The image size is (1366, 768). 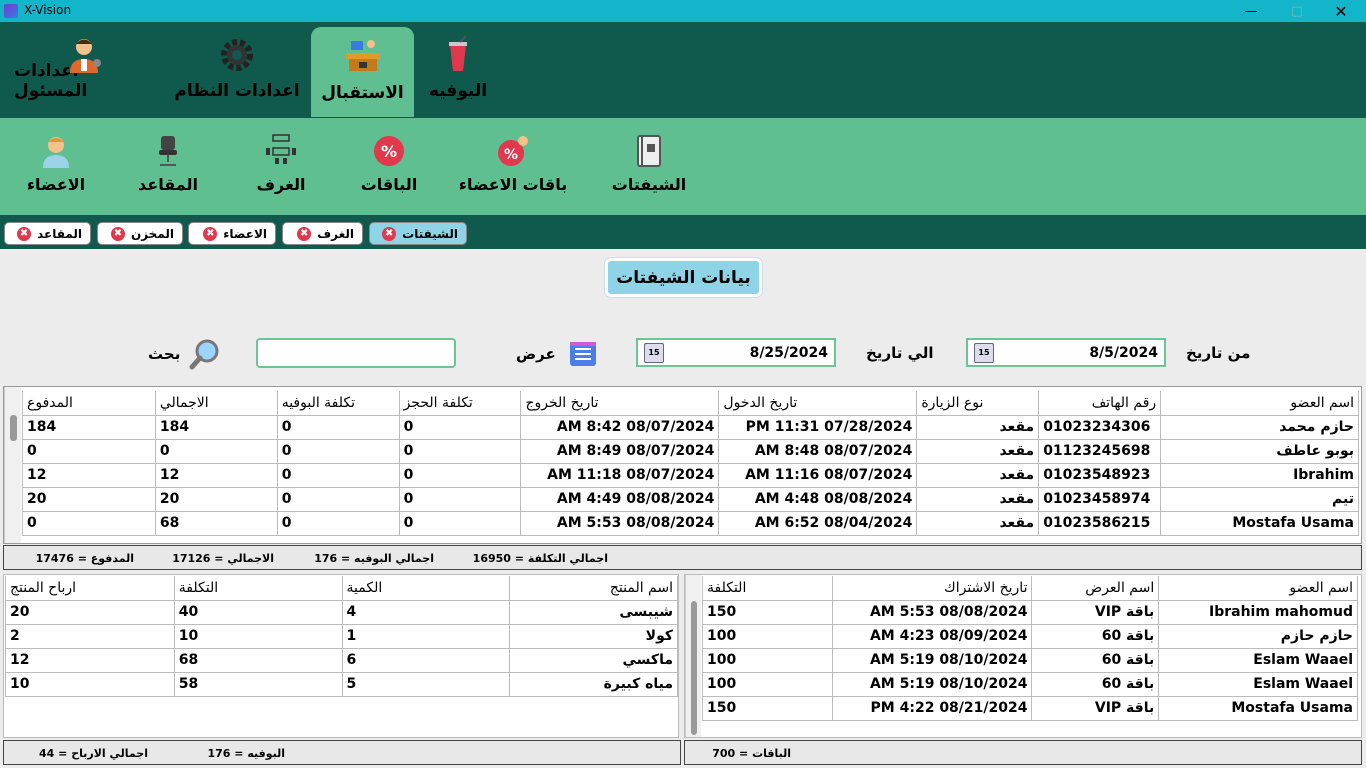 I want to click on search-button: بحث, so click(x=188, y=354).